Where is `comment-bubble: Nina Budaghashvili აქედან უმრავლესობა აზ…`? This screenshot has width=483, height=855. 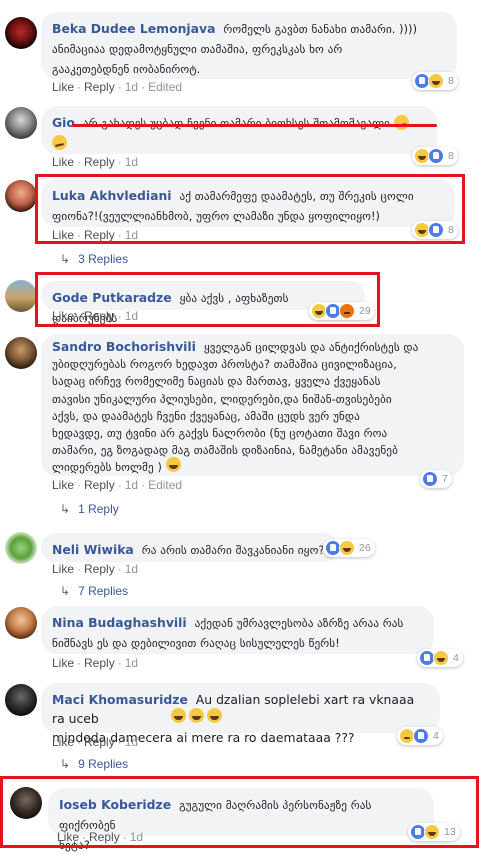
comment-bubble: Nina Budaghashvili აქედან უმრავლესობა აზ… is located at coordinates (237, 630).